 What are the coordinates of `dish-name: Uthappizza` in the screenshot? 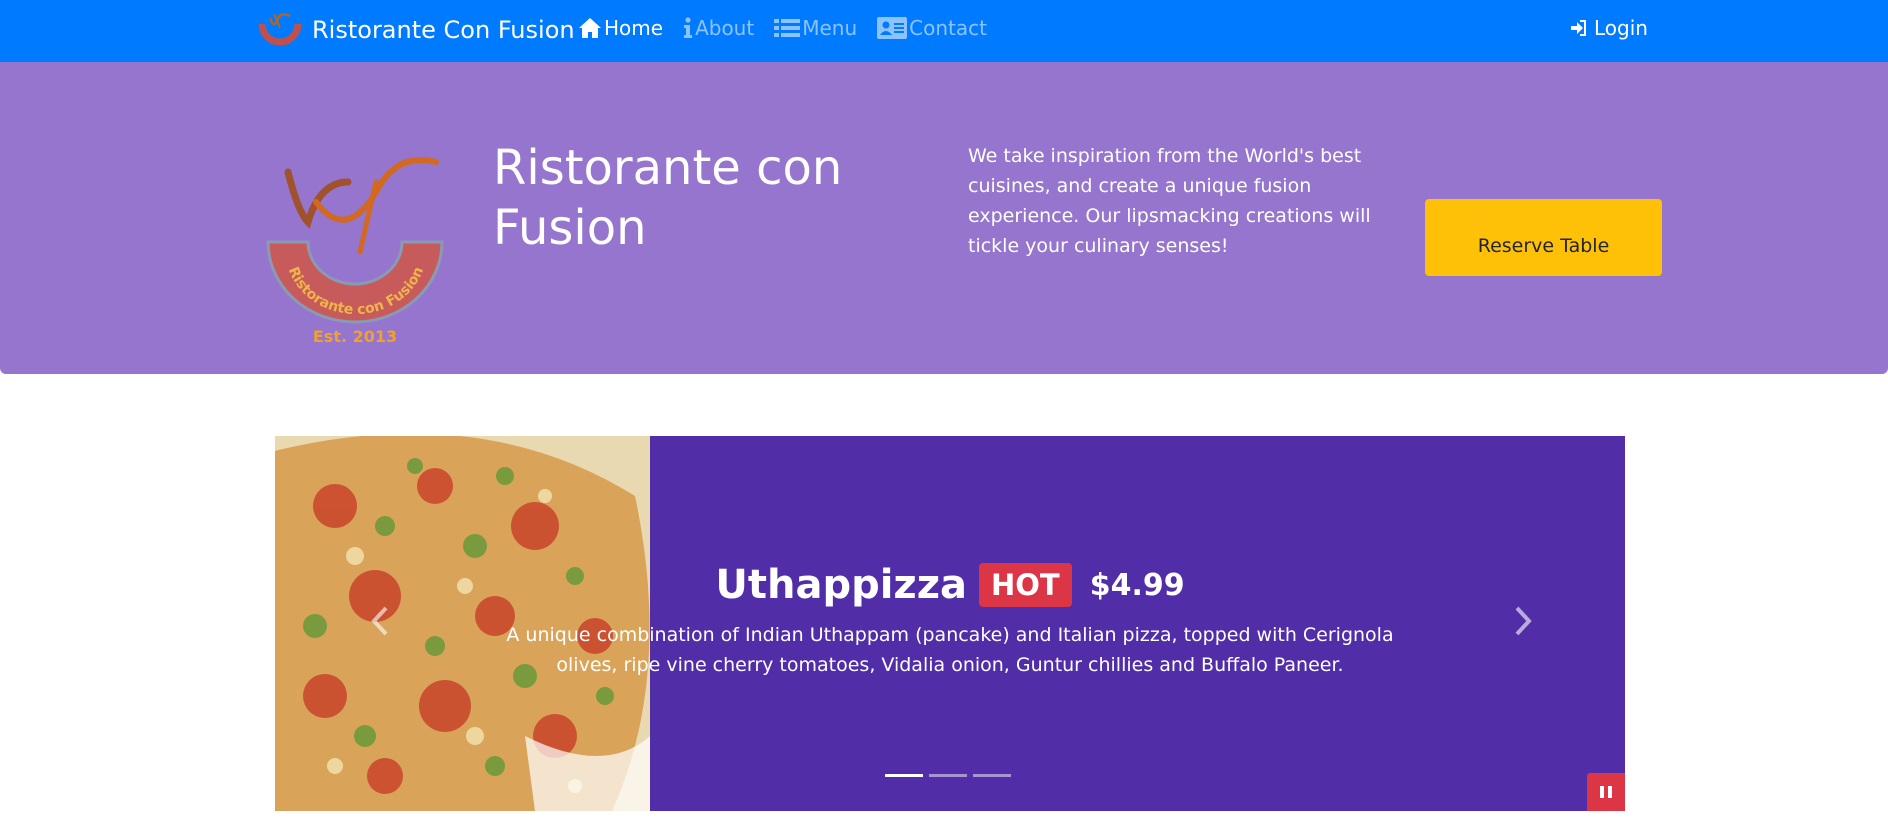 It's located at (841, 585).